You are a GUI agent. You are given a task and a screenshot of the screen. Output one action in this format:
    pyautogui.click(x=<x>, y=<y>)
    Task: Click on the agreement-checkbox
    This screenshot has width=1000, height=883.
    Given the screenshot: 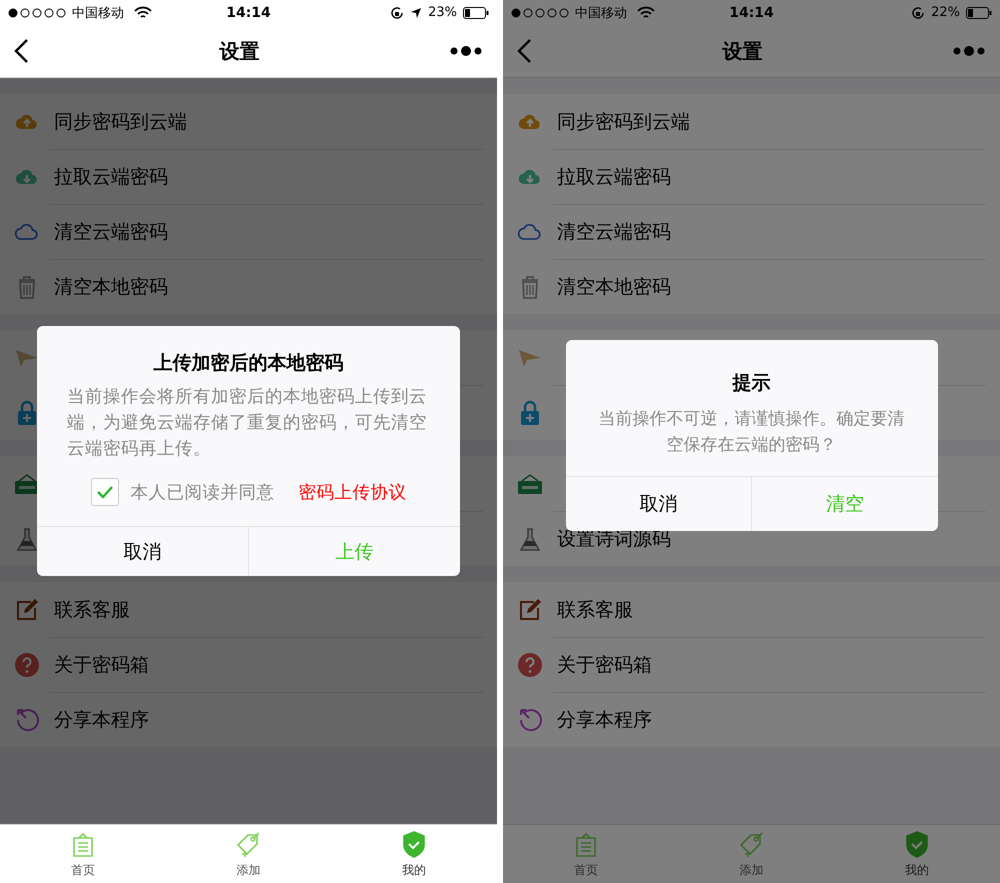 What is the action you would take?
    pyautogui.click(x=104, y=492)
    